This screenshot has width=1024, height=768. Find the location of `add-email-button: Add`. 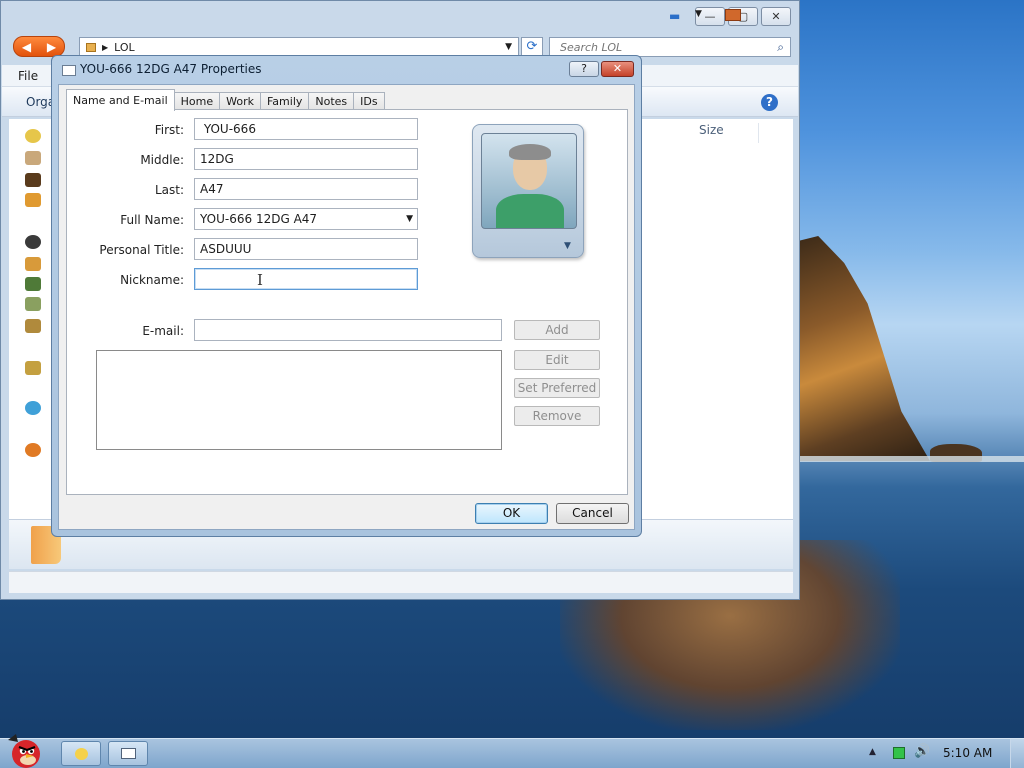

add-email-button: Add is located at coordinates (557, 330).